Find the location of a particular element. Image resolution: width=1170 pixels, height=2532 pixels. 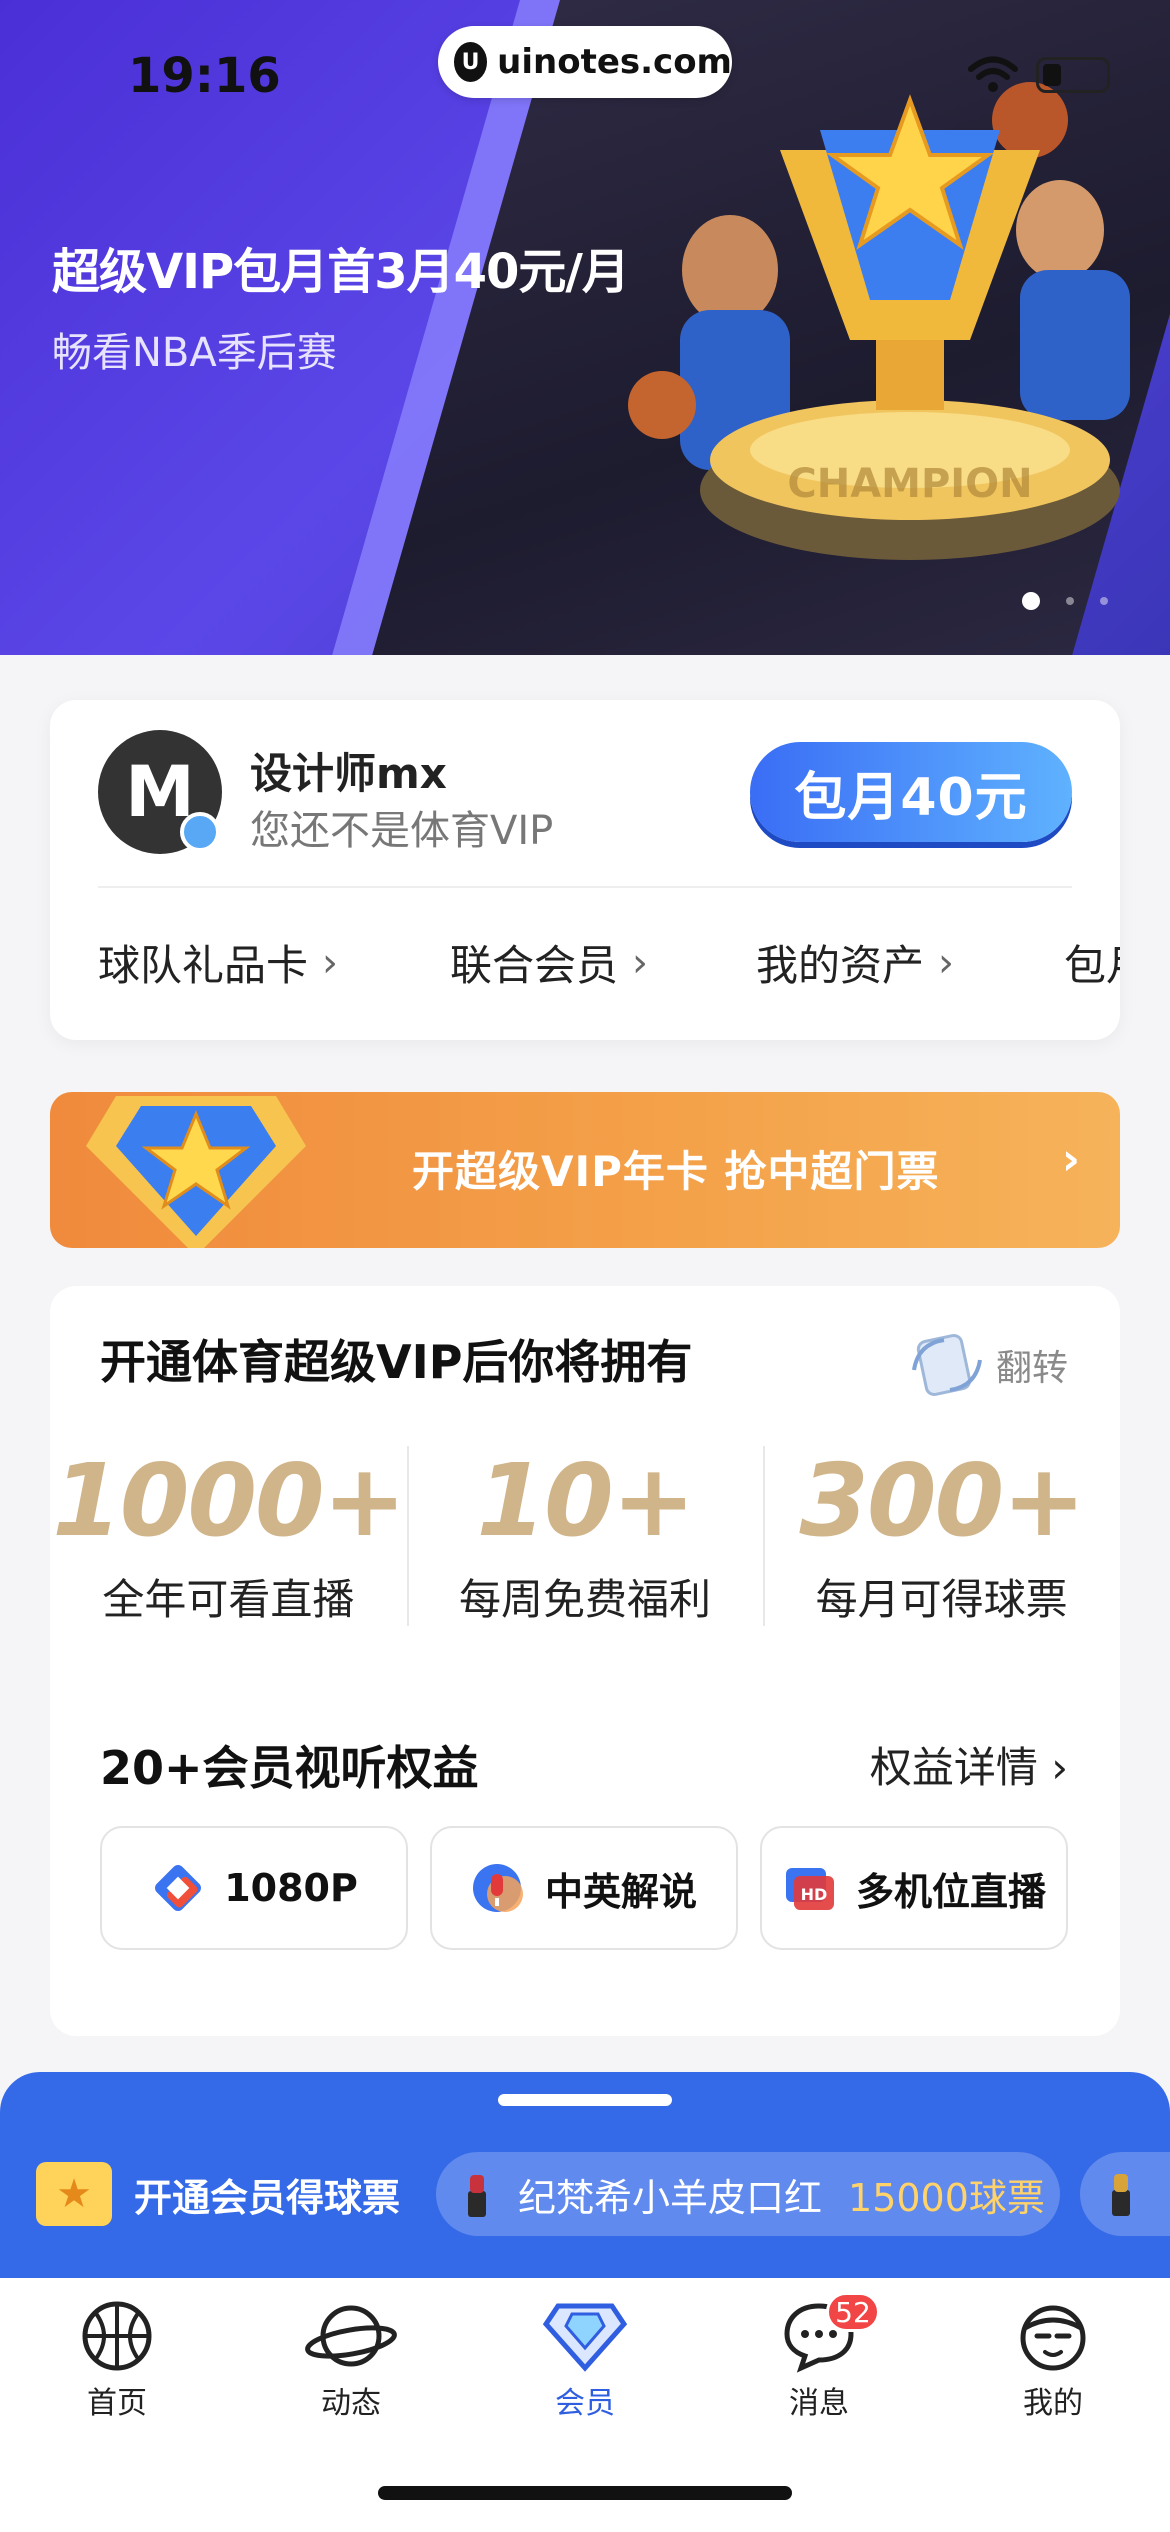

flip-label: 翻转 is located at coordinates (1031, 1368).